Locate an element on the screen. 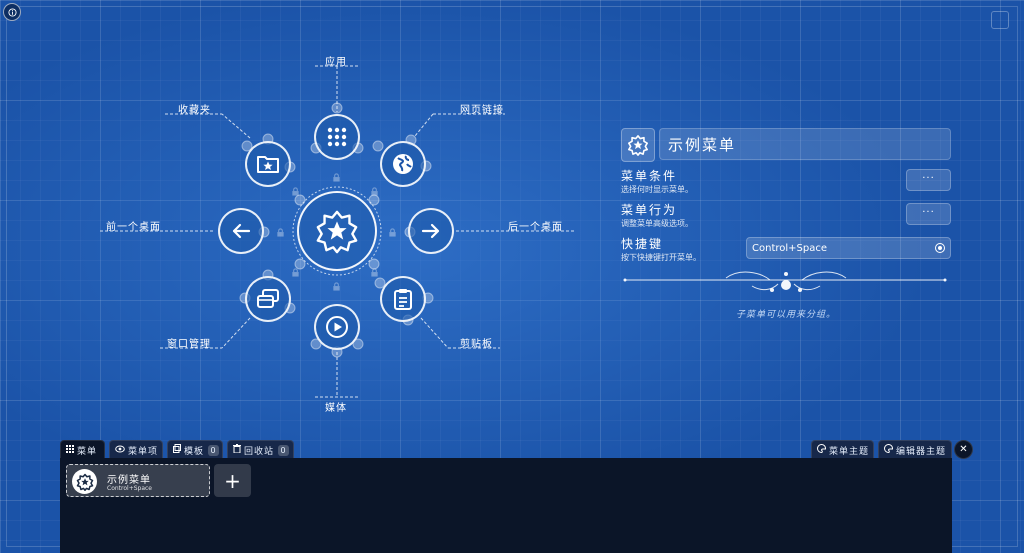 The height and width of the screenshot is (553, 1024). conditions-button: ··· is located at coordinates (928, 180).